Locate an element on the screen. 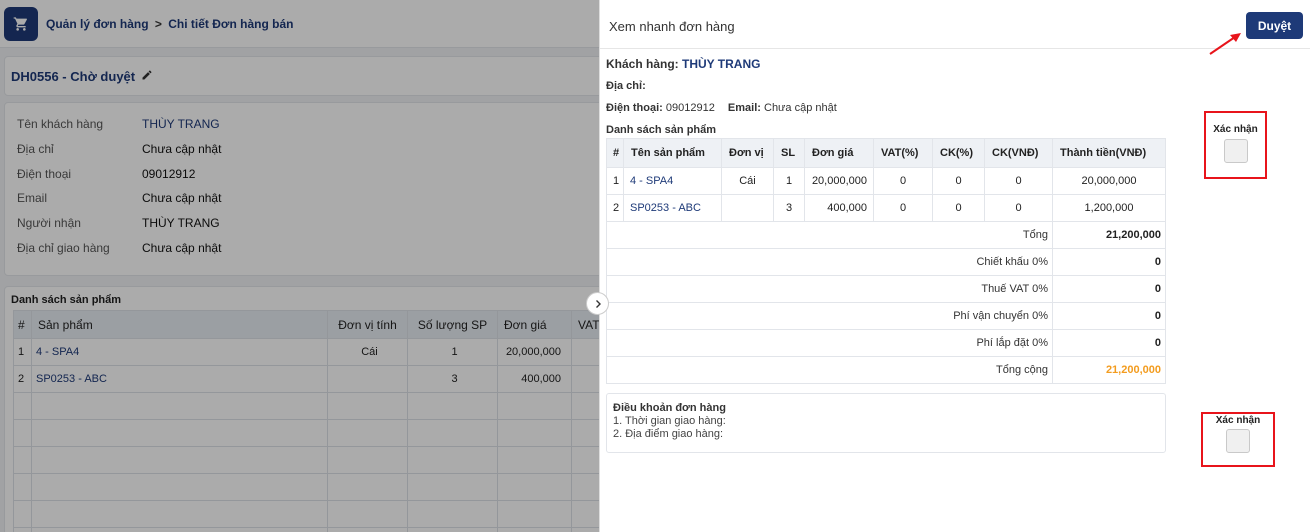  terms-line: 1. Thời gian giao hàng: is located at coordinates (669, 421).